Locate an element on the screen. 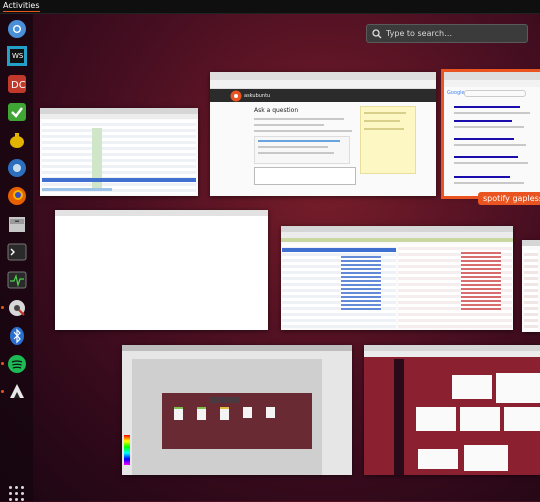 This screenshot has height=502, width=540. terminal-icon is located at coordinates (16, 251).